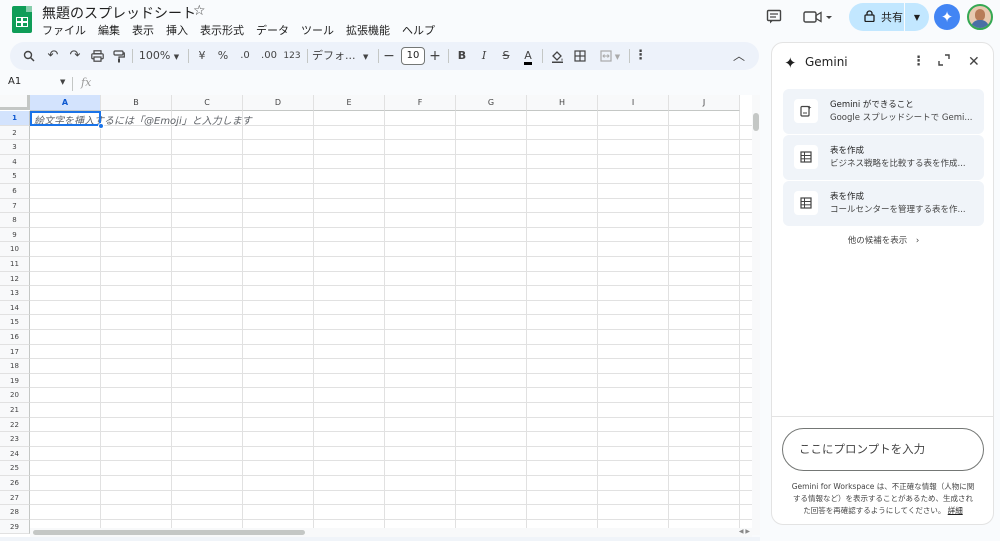 The width and height of the screenshot is (1000, 541). I want to click on row-header: 12, so click(15, 279).